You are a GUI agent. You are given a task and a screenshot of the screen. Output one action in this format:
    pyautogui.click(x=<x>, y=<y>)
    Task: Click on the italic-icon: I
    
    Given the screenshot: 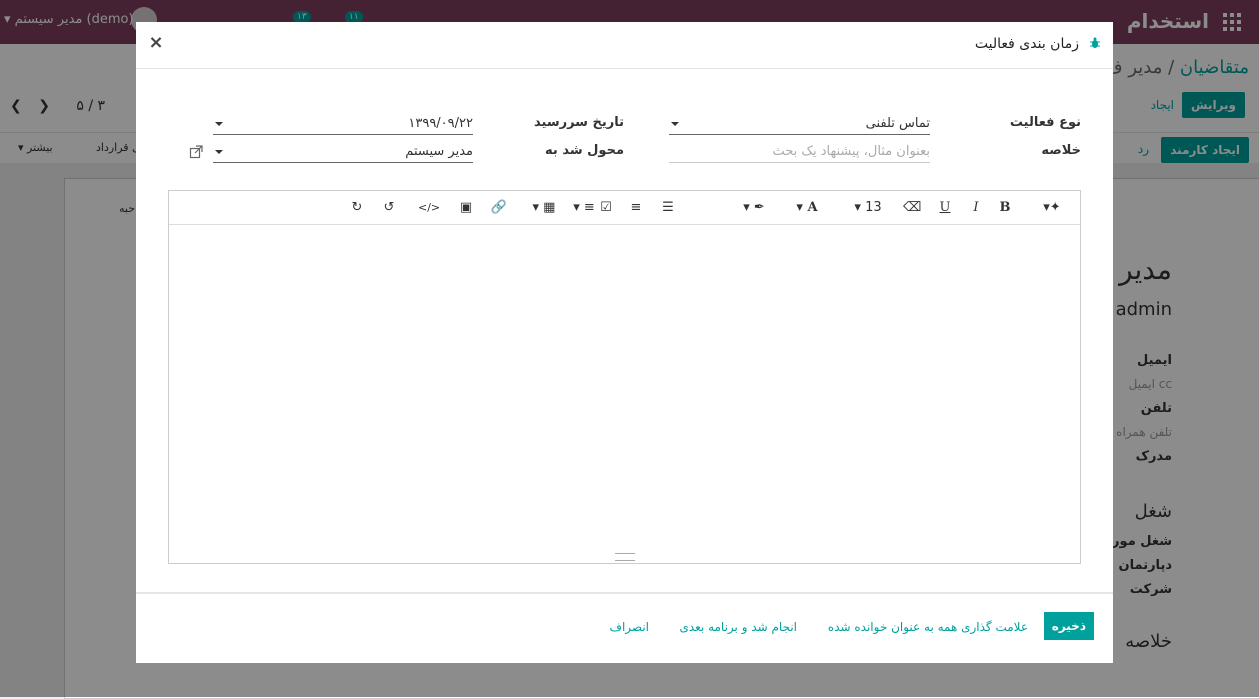 What is the action you would take?
    pyautogui.click(x=976, y=208)
    